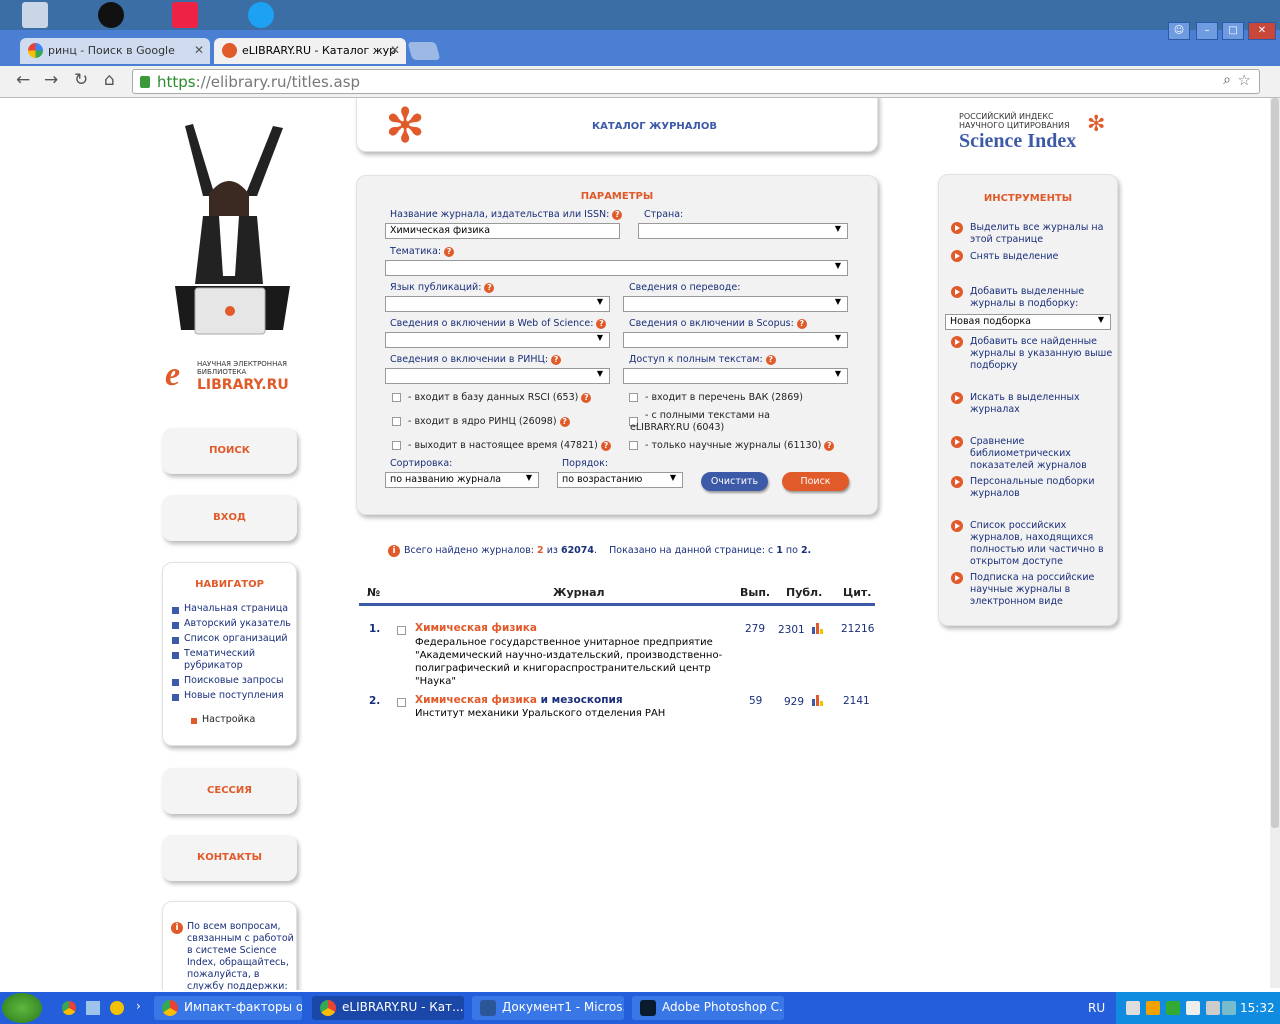 This screenshot has height=1024, width=1280. Describe the element at coordinates (1027, 298) in the screenshot. I see `add-selected-link: Добавить выделенные журналы в подборку:` at that location.